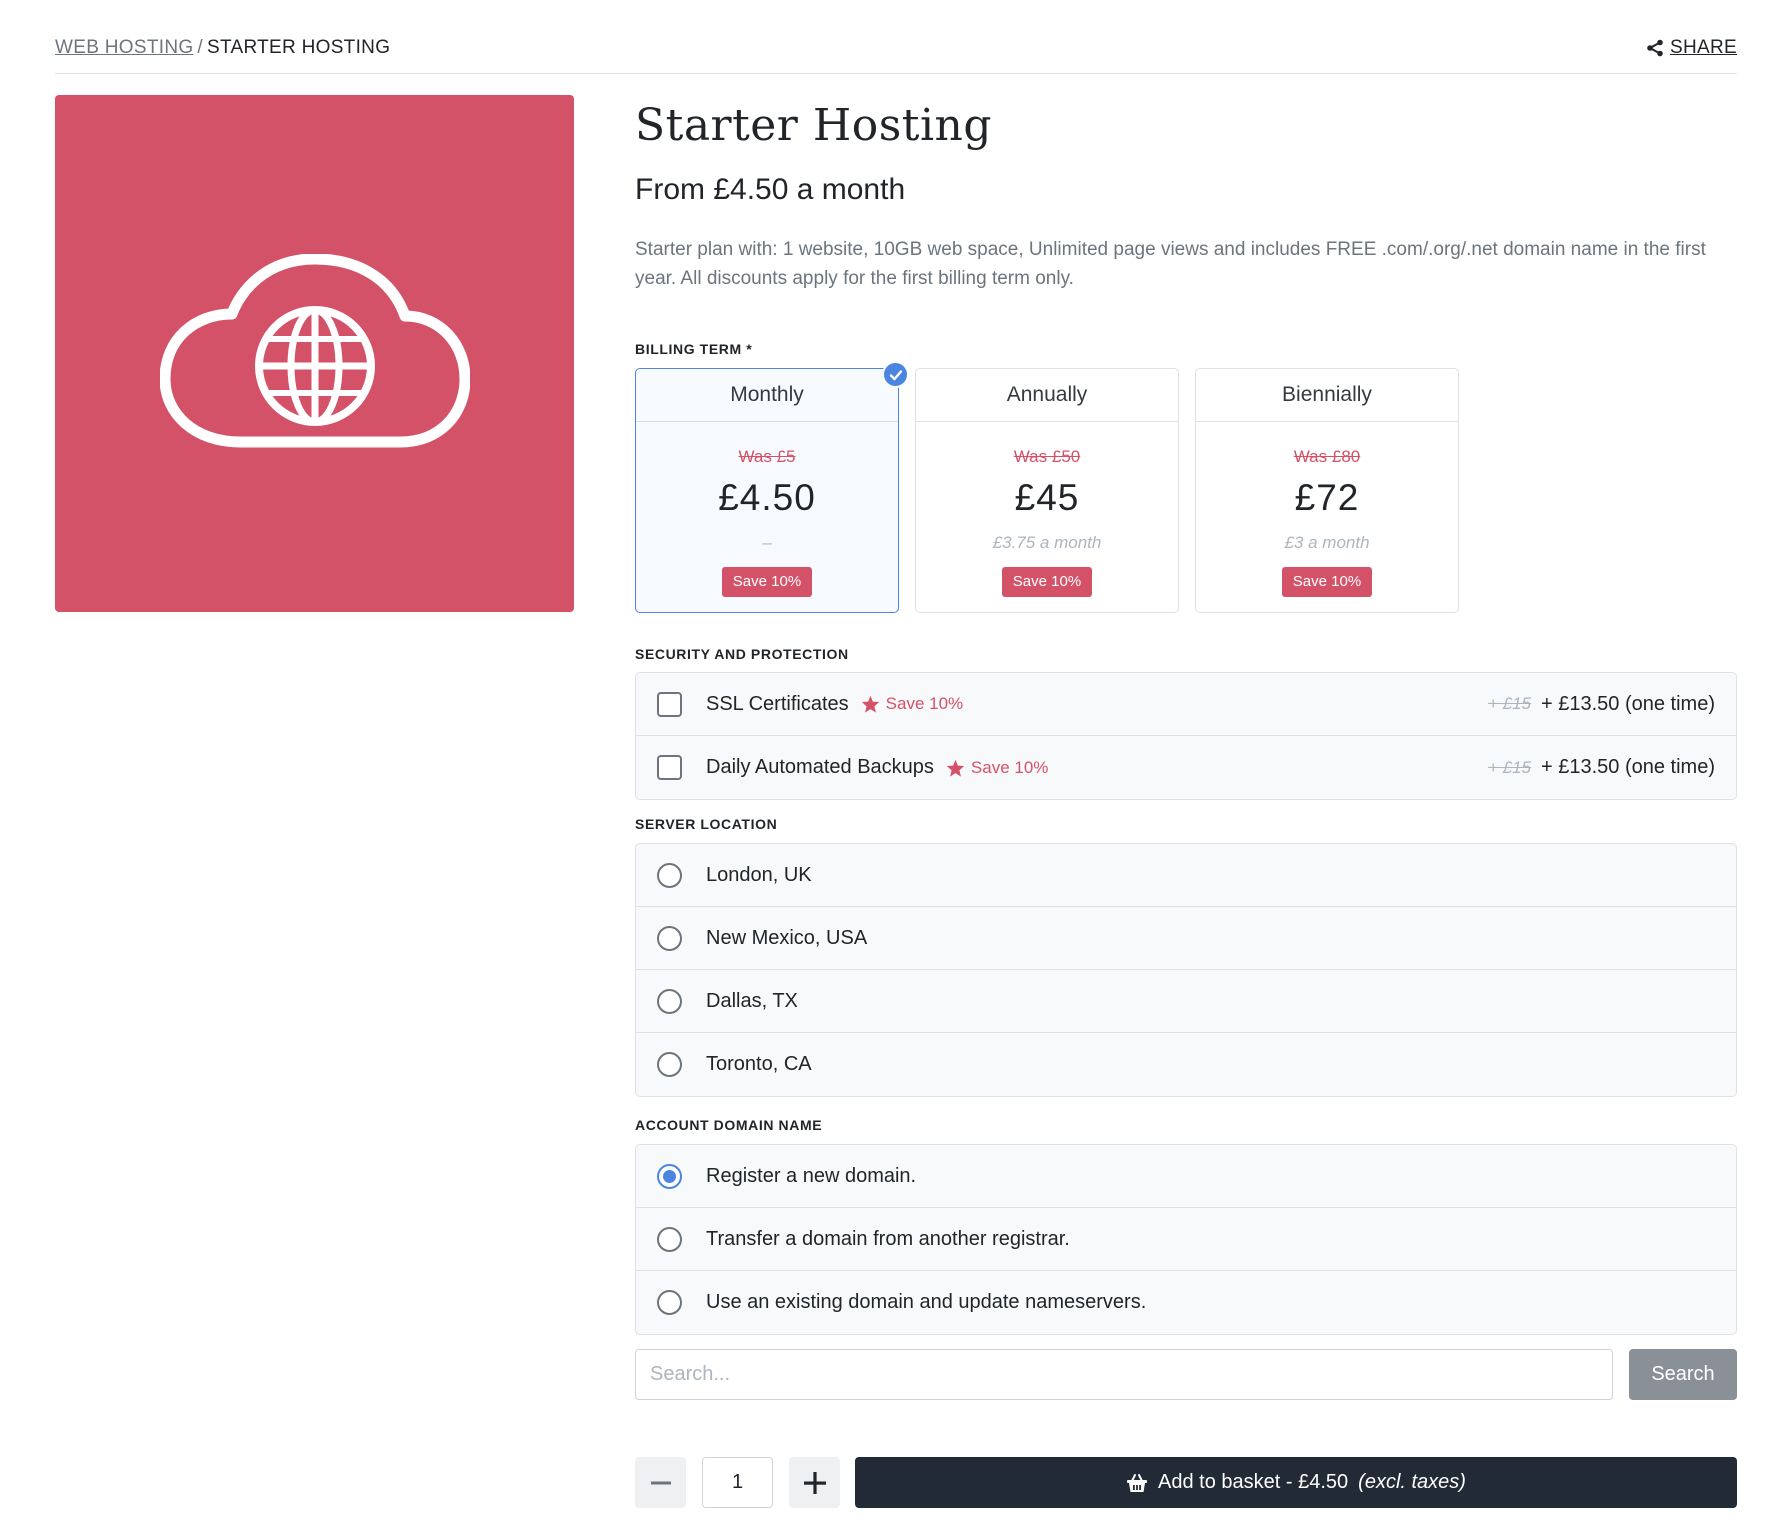  Describe the element at coordinates (1412, 1482) in the screenshot. I see `basket-tax-note: (excl. taxes)` at that location.